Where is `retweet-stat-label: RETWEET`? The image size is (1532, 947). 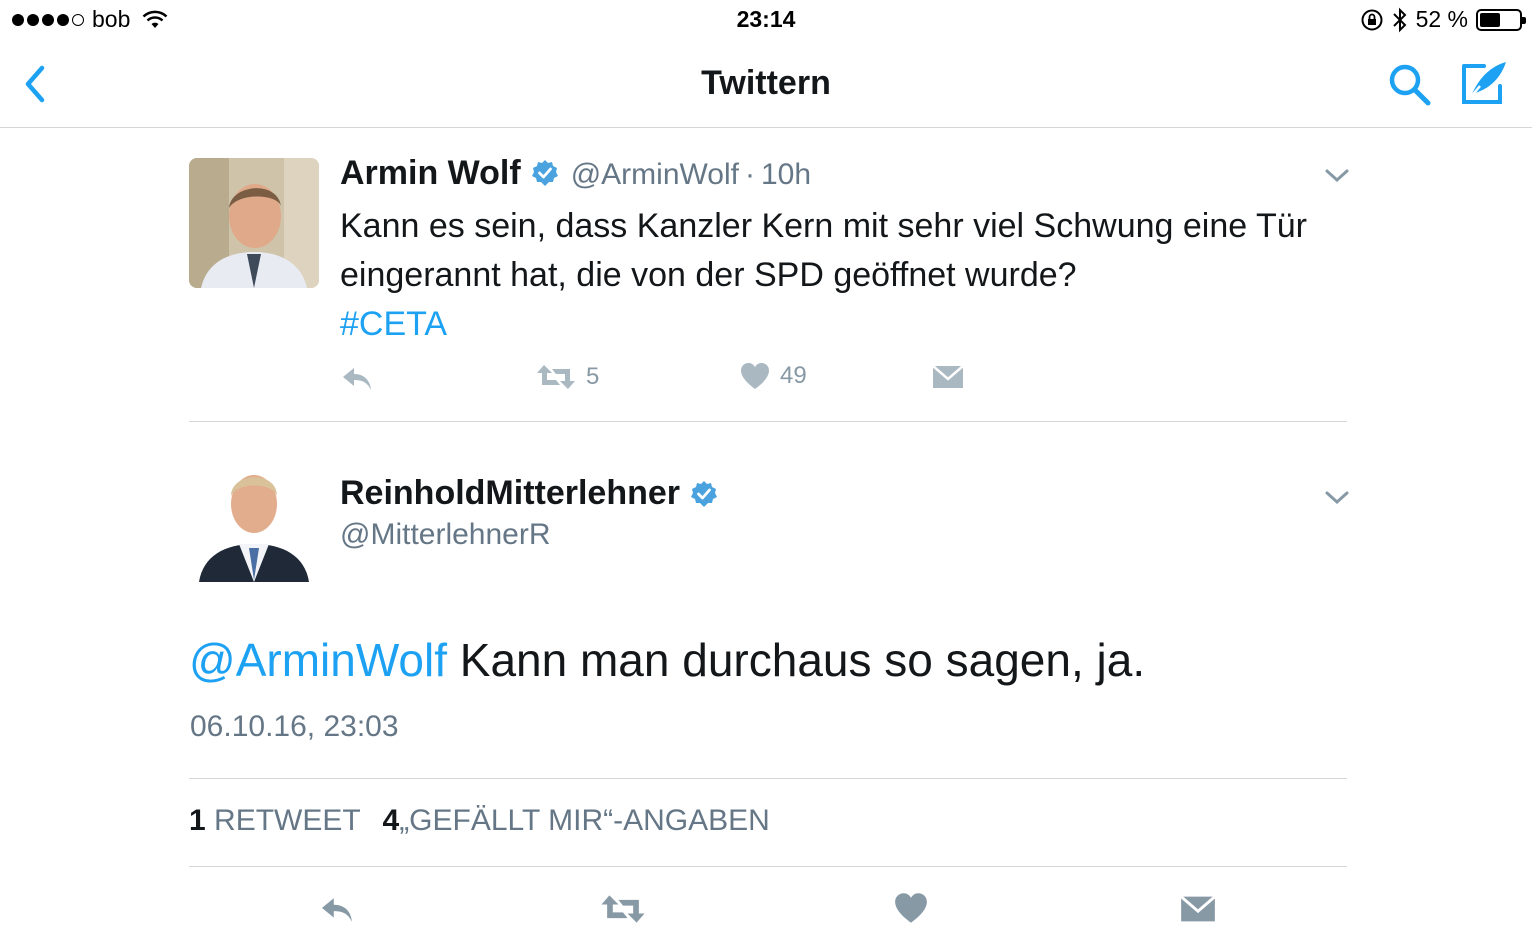
retweet-stat-label: RETWEET is located at coordinates (287, 820).